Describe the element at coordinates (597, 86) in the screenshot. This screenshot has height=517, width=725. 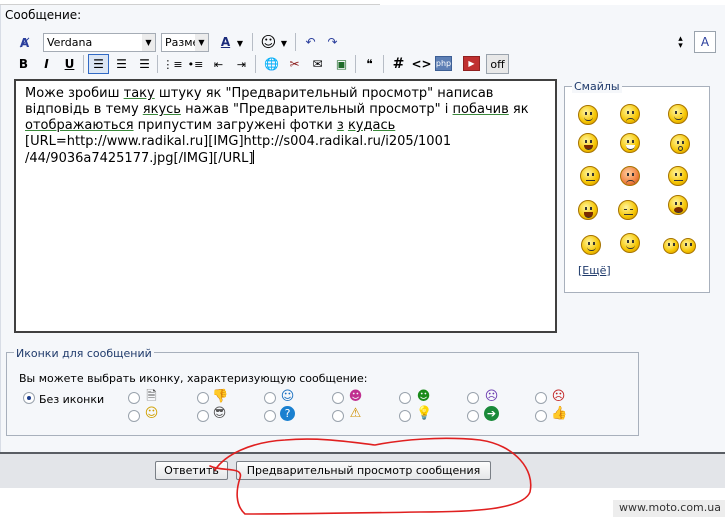
I see `smilies-title: Смайлы` at that location.